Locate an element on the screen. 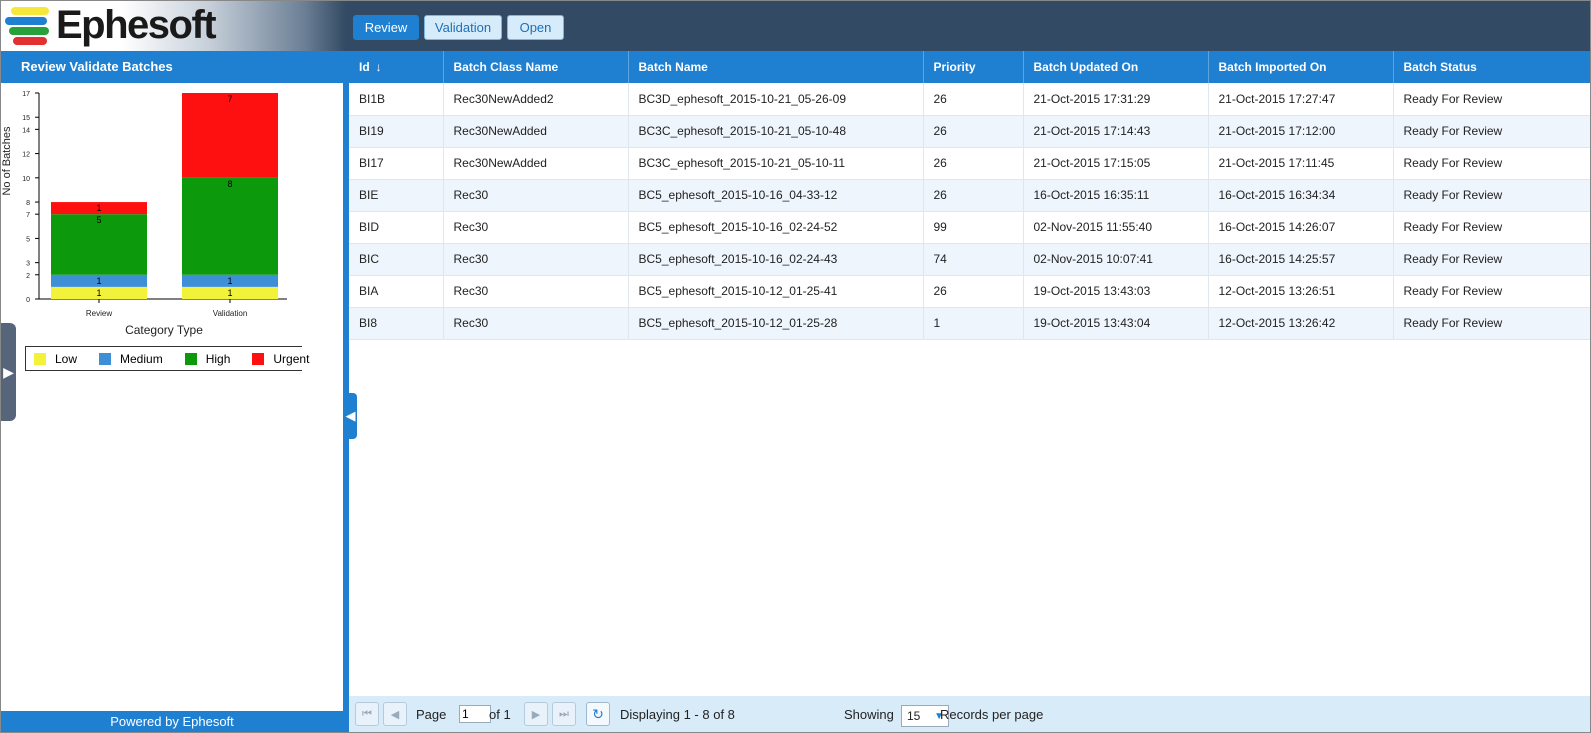  y-axis-label: No of Batches is located at coordinates (7, 161).